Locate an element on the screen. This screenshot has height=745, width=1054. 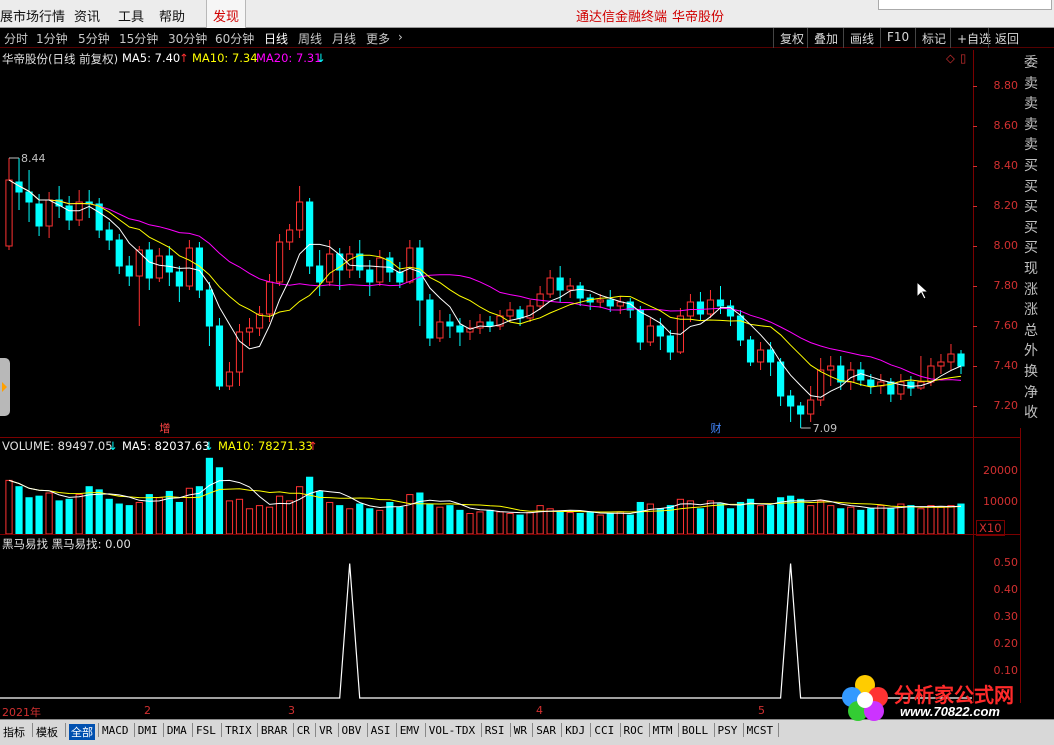
period-intraday: 分时 is located at coordinates (16, 38).